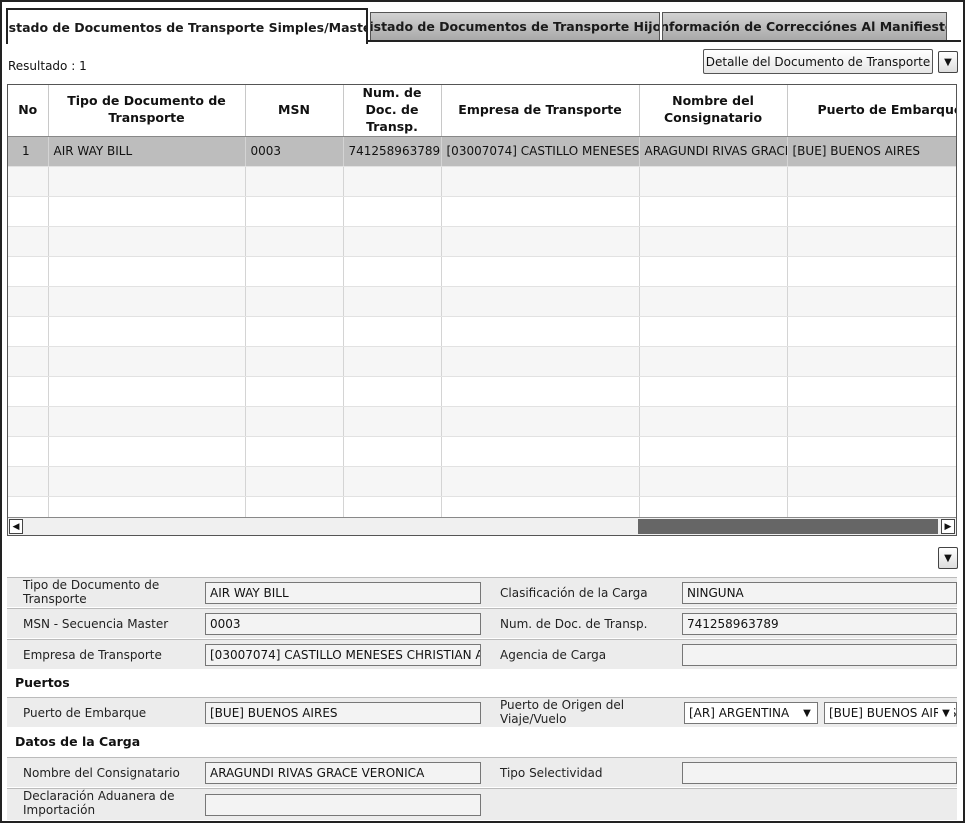 Image resolution: width=965 pixels, height=823 pixels. I want to click on embarque-field: [BUE] BUENOS AIRES, so click(343, 713).